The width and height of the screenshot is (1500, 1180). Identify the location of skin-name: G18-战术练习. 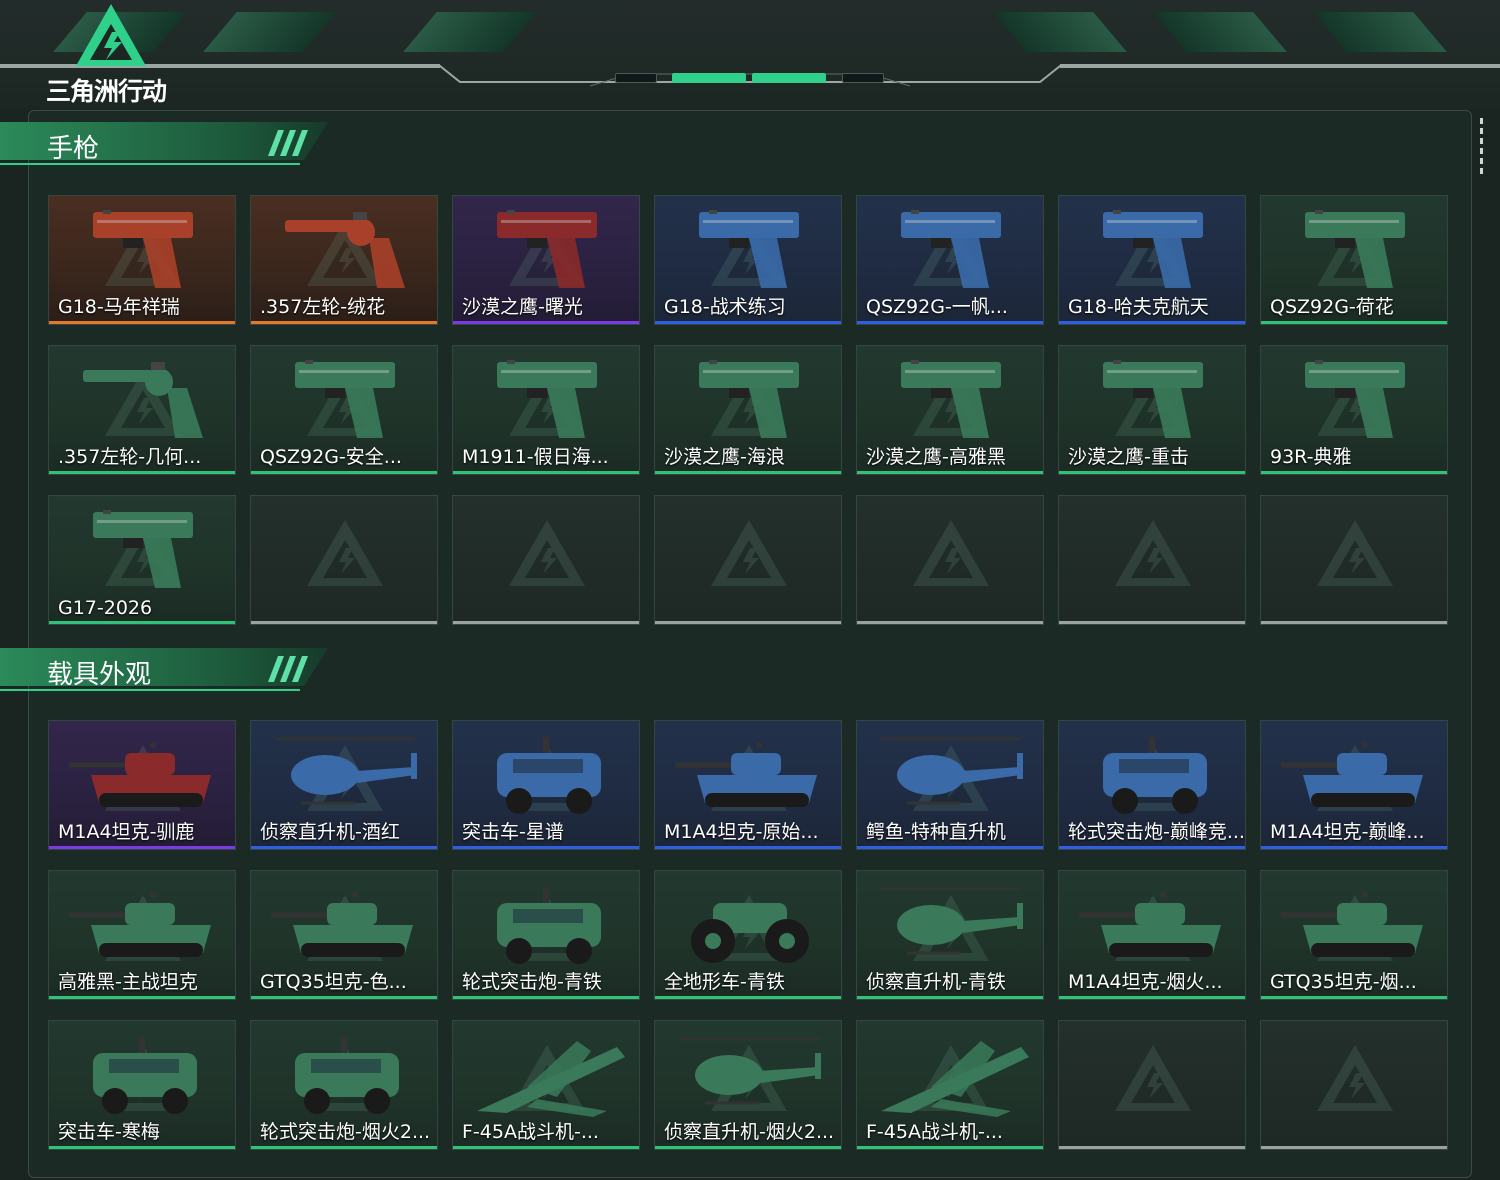
(725, 307).